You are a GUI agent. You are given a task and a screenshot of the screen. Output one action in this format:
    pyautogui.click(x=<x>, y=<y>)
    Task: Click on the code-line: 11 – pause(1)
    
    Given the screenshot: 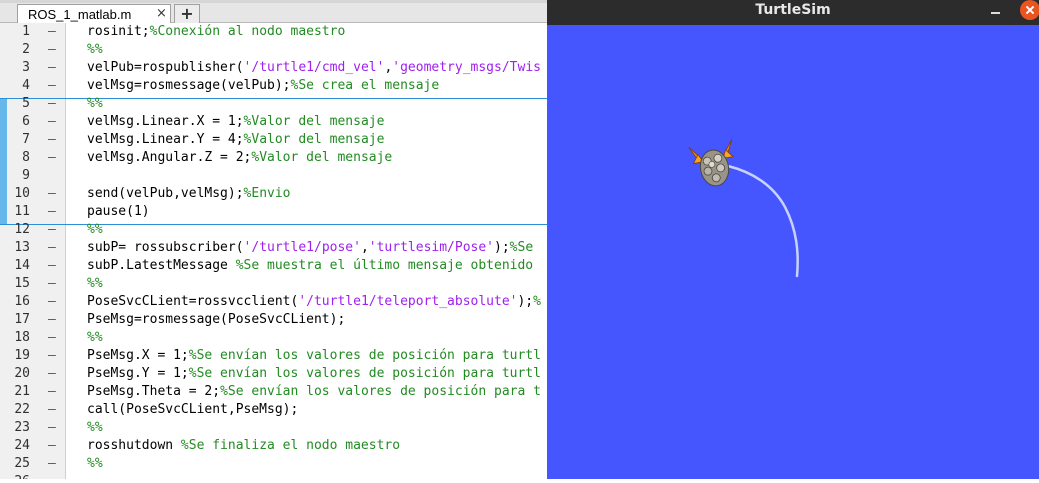 What is the action you would take?
    pyautogui.click(x=274, y=212)
    